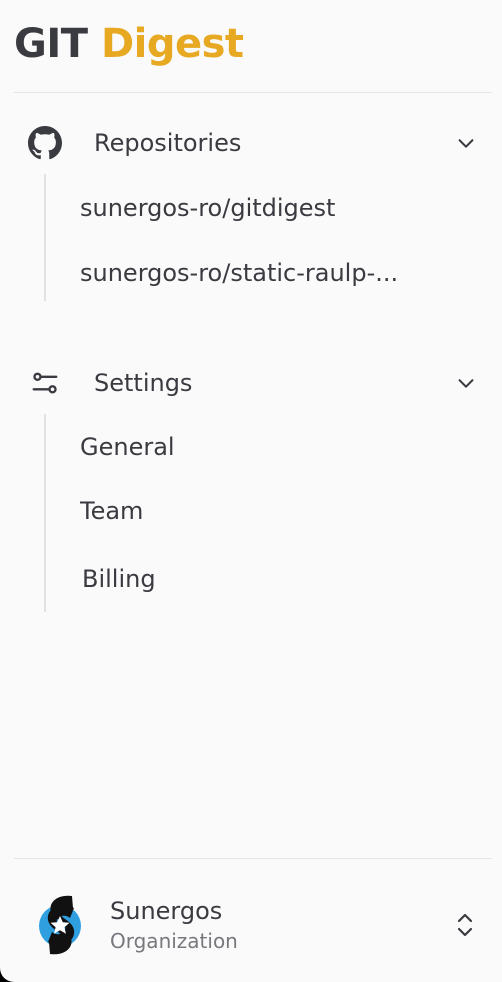  What do you see at coordinates (51, 44) in the screenshot?
I see `brand-text-git: GIT` at bounding box center [51, 44].